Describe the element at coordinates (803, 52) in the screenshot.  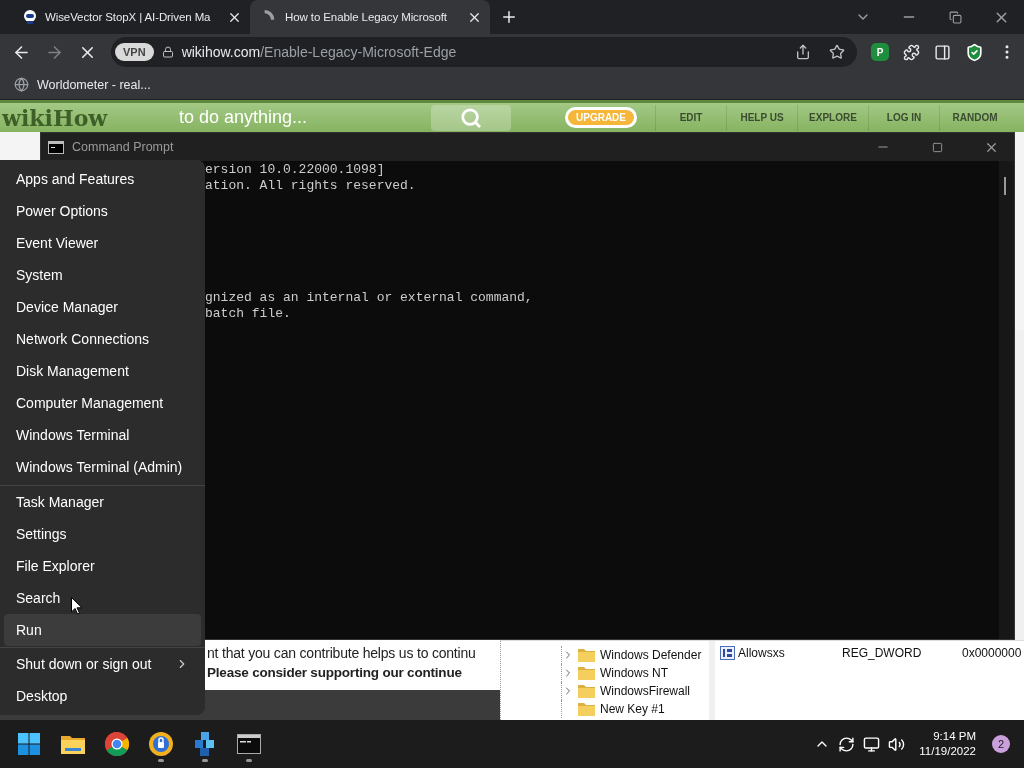
I see `share-icon` at that location.